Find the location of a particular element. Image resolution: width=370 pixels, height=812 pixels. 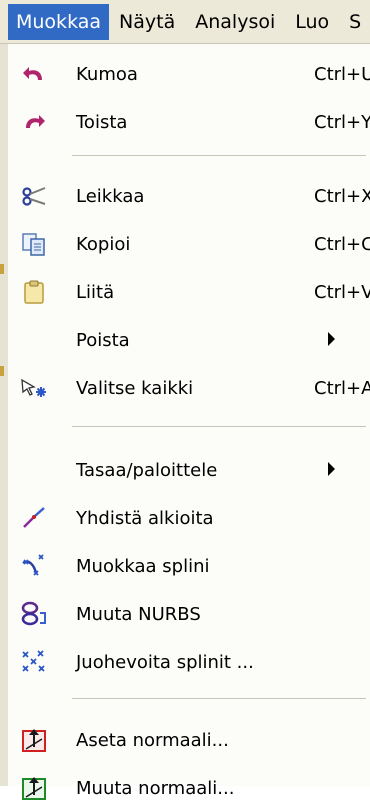

menu-item-label: Leikkaa is located at coordinates (110, 196).